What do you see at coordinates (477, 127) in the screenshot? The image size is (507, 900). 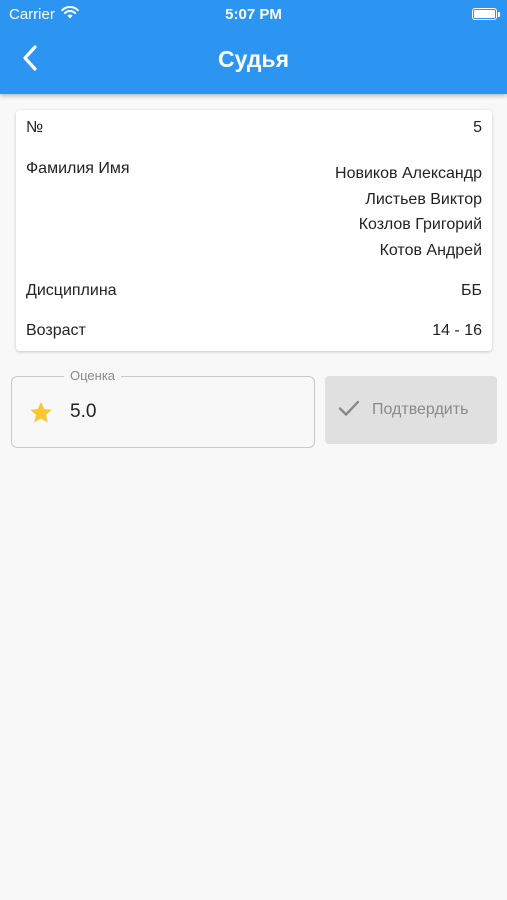 I see `number-value: 5` at bounding box center [477, 127].